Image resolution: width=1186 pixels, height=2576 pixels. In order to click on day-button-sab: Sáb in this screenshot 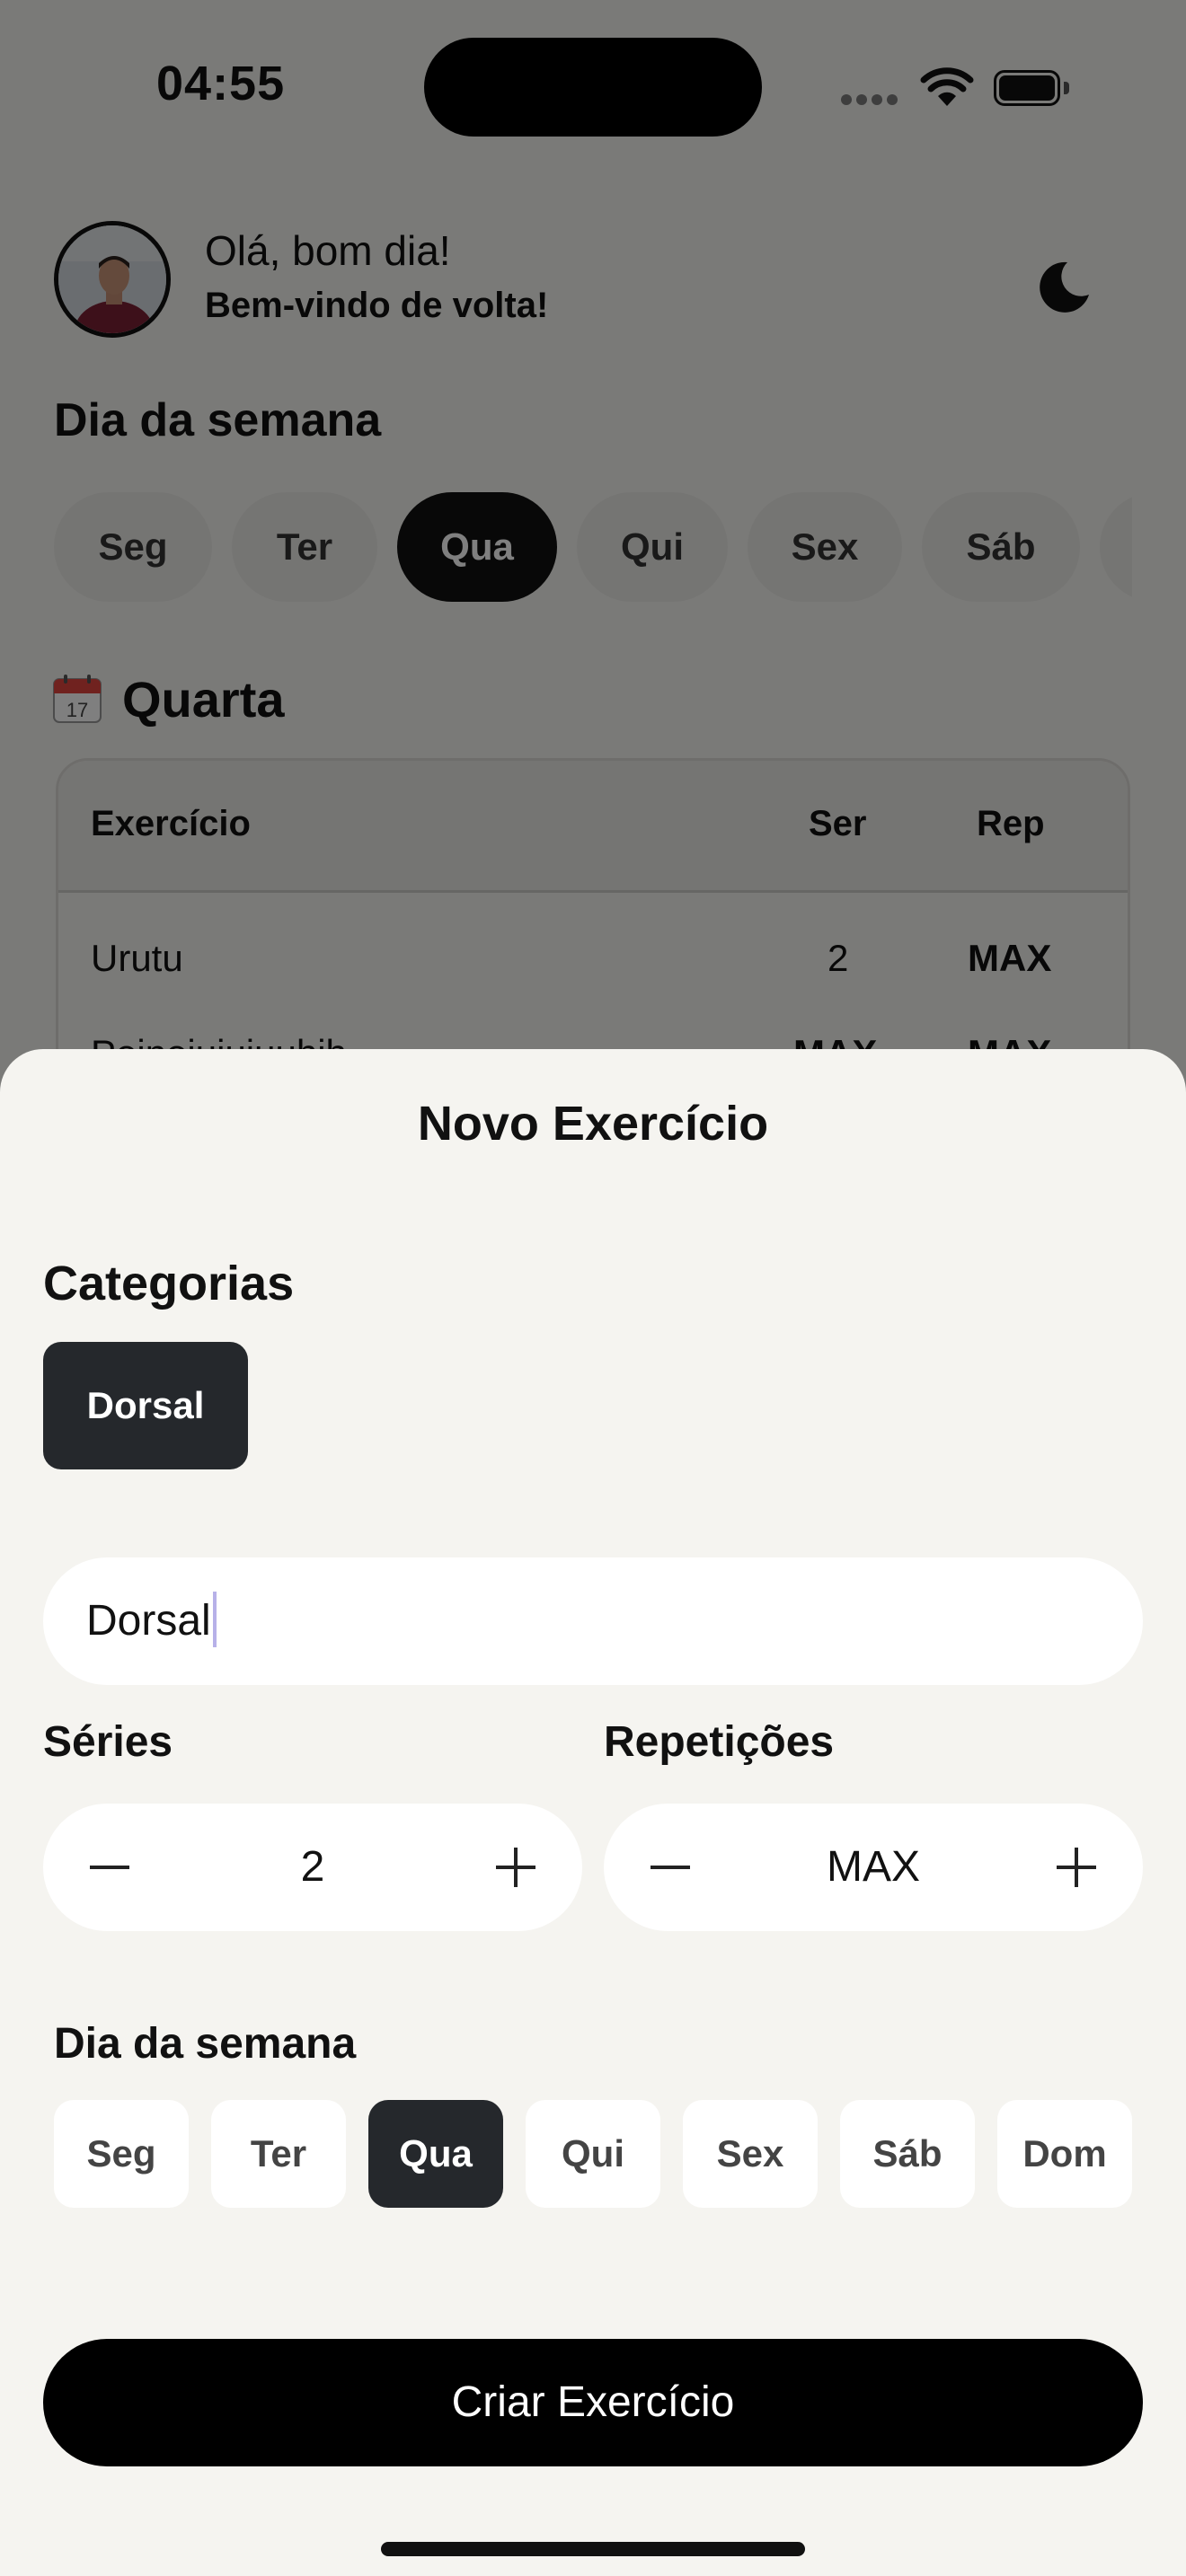, I will do `click(907, 2154)`.